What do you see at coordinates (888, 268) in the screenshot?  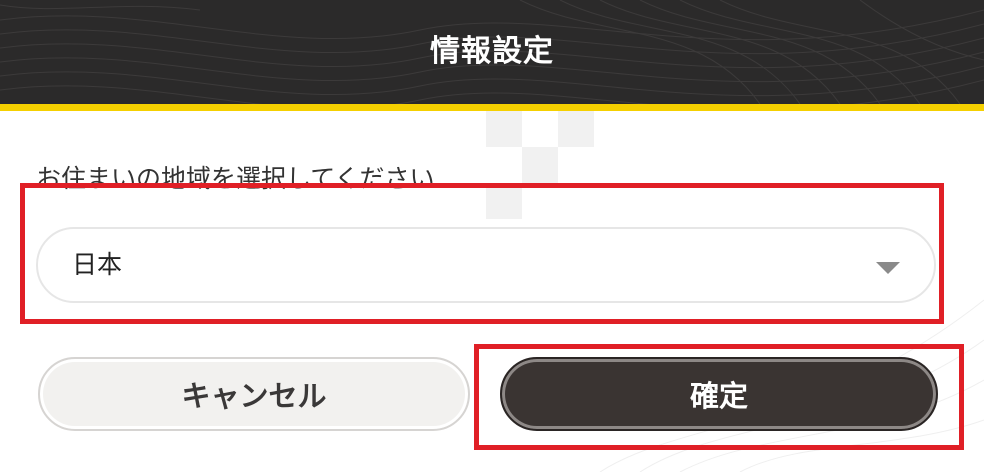 I see `dropdown-arrow-icon` at bounding box center [888, 268].